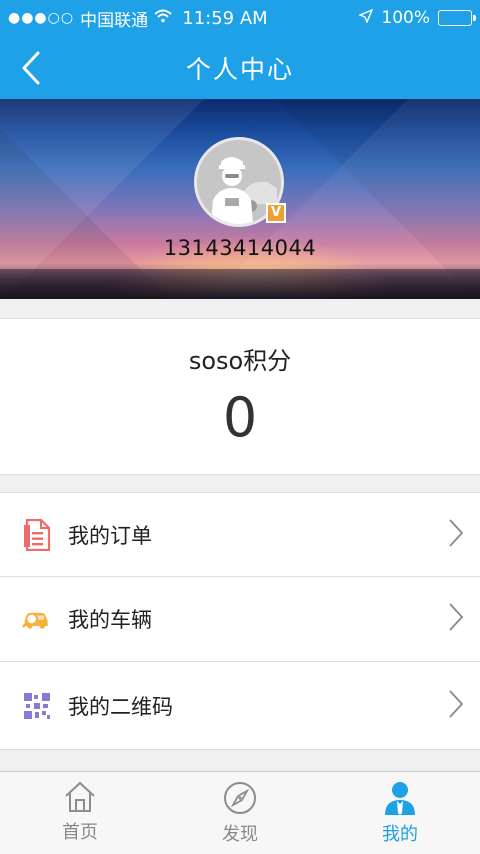 The image size is (480, 854). I want to click on menu-item-orders: 我的订单, so click(240, 535).